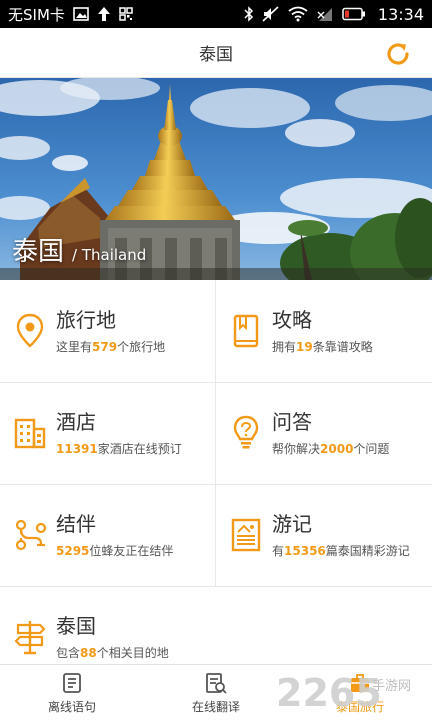  Describe the element at coordinates (292, 524) in the screenshot. I see `grid-item-title: 游记` at that location.